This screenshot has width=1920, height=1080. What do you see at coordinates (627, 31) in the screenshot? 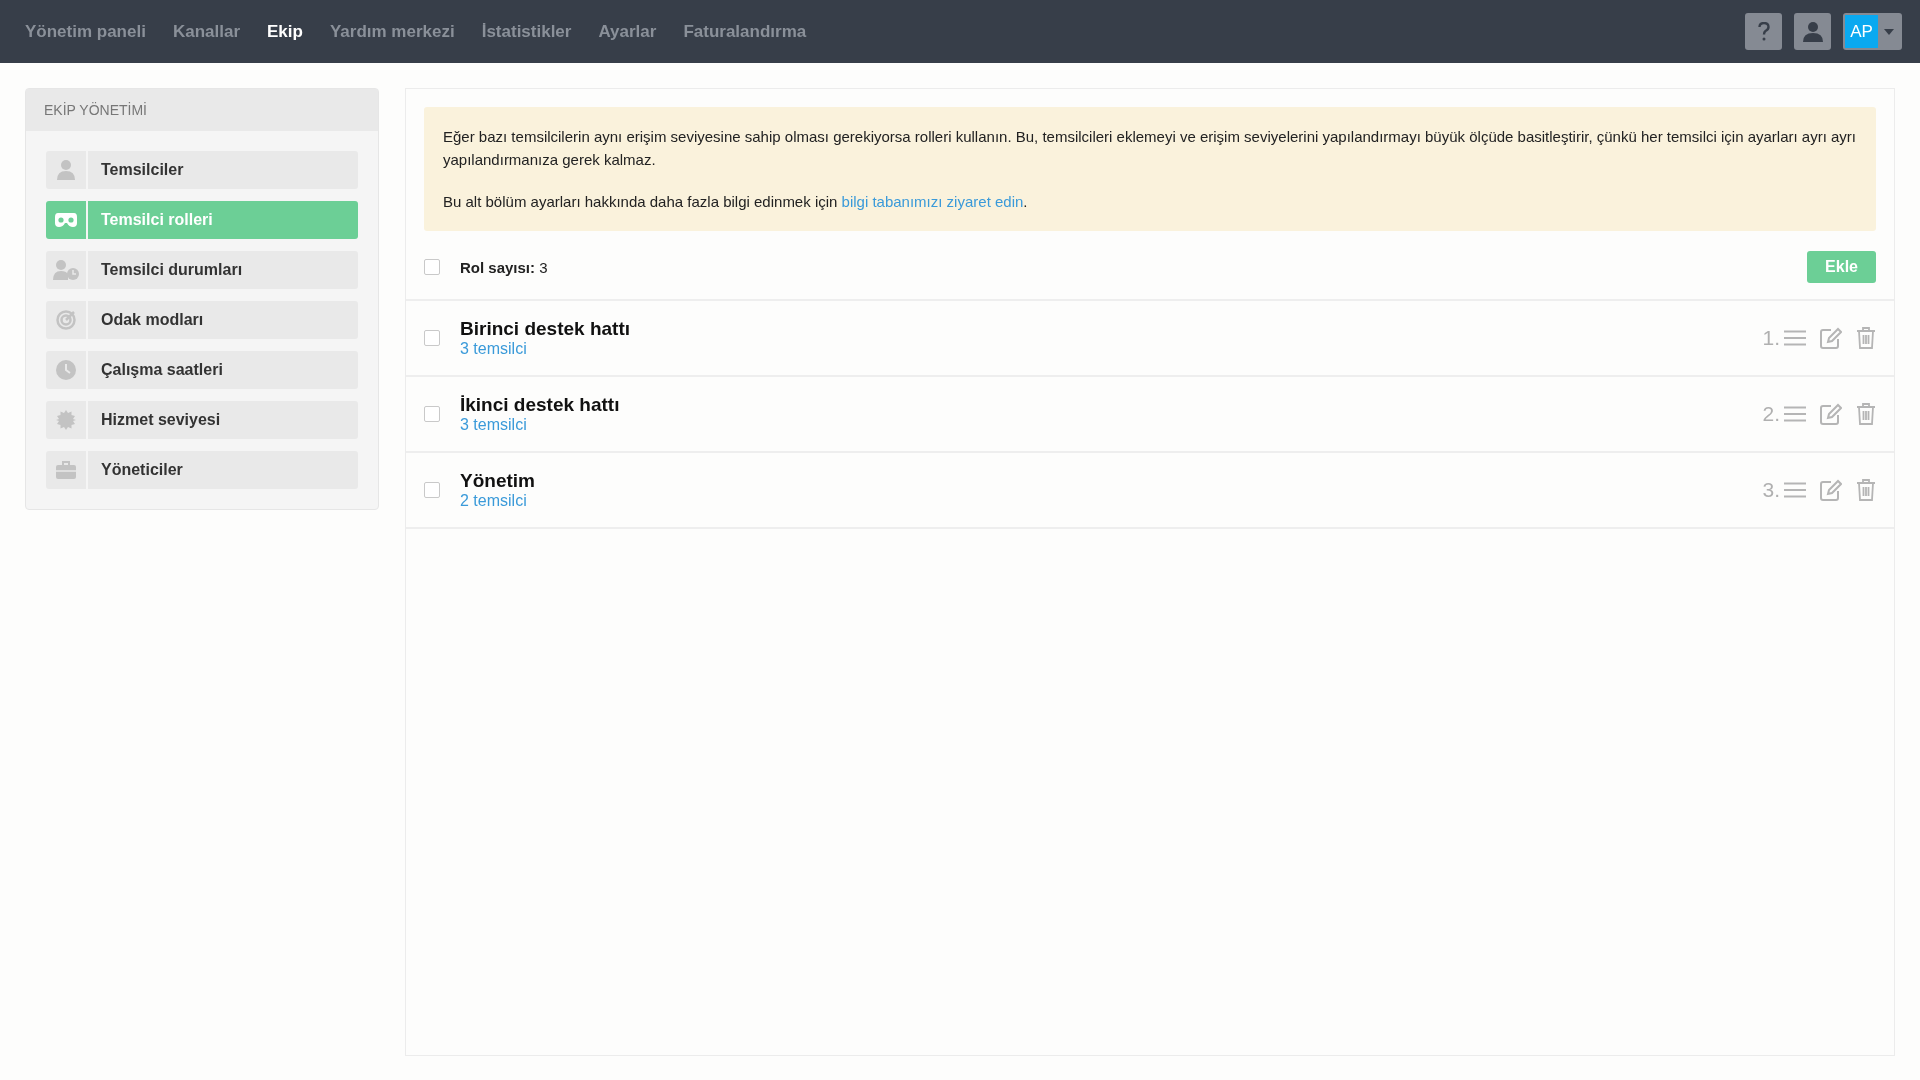
I see `nav-link: Ayarlar` at bounding box center [627, 31].